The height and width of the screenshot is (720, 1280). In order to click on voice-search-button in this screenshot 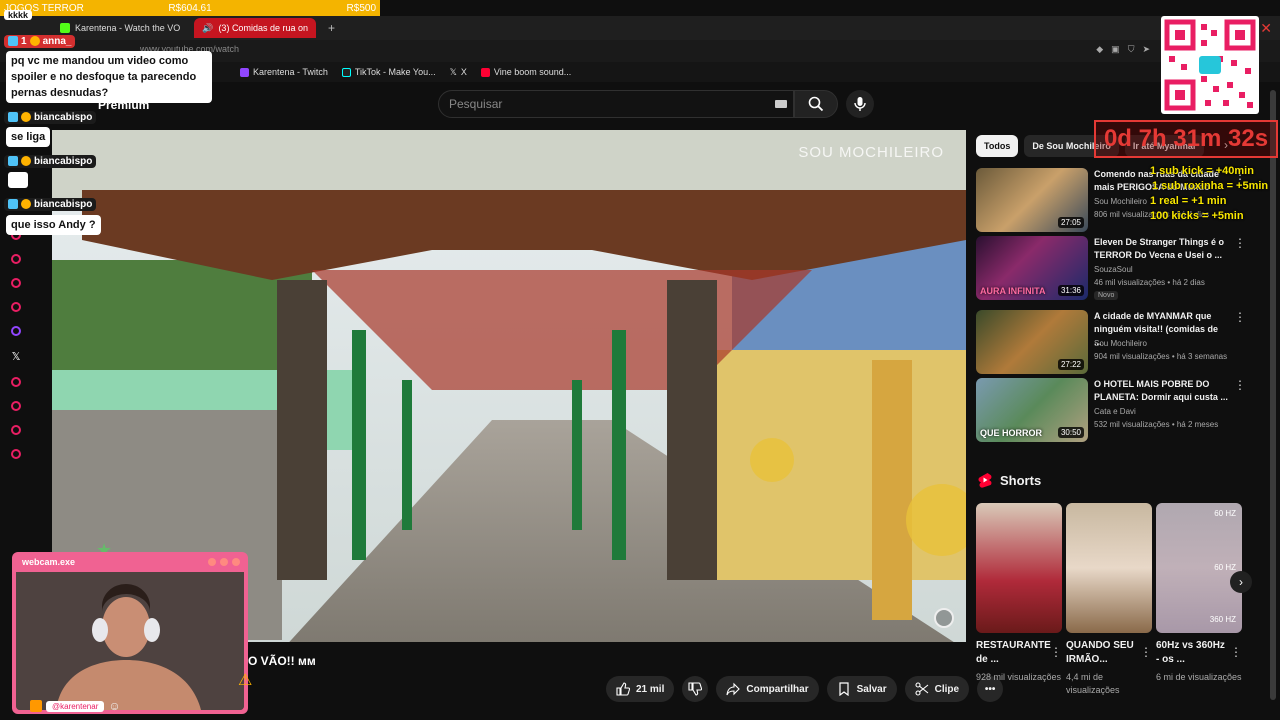, I will do `click(860, 104)`.